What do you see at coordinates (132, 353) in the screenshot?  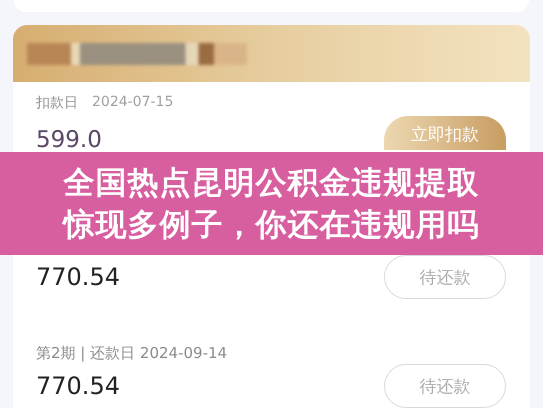 I see `installment-date: 第2期 | 还款日 2024-09-14` at bounding box center [132, 353].